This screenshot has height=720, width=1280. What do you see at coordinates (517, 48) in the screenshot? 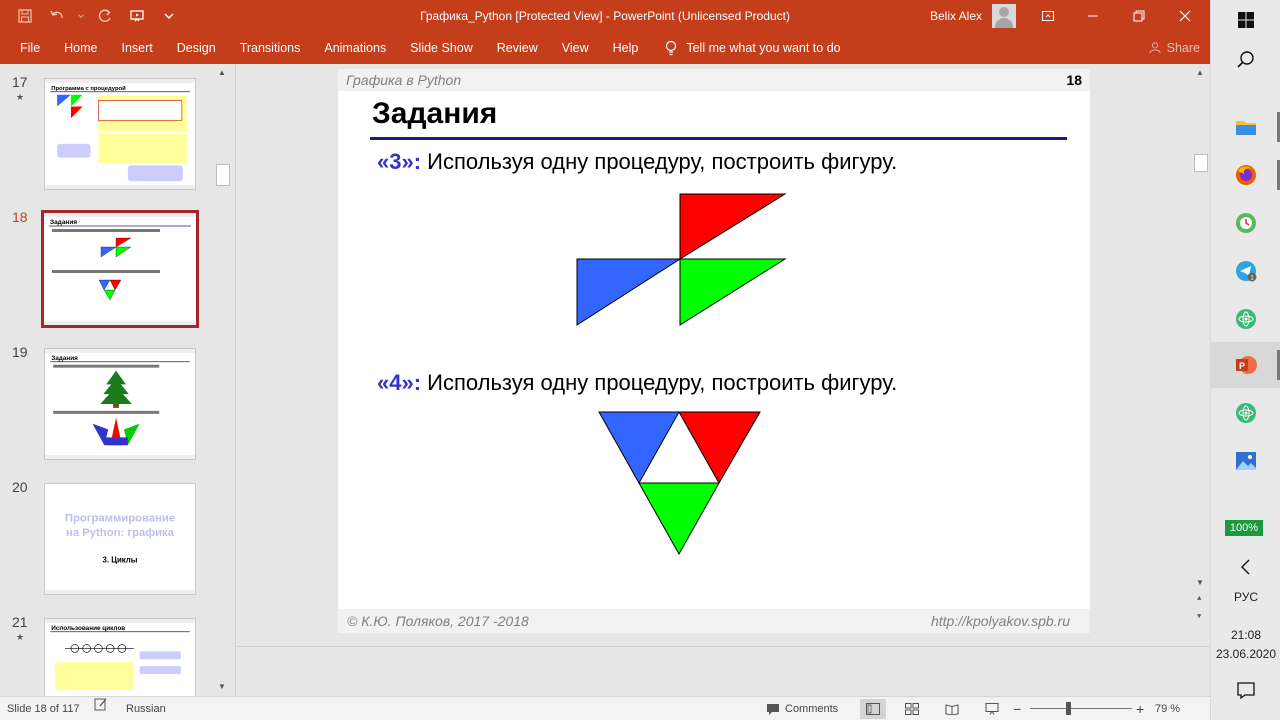
I see `tab-review: Review` at bounding box center [517, 48].